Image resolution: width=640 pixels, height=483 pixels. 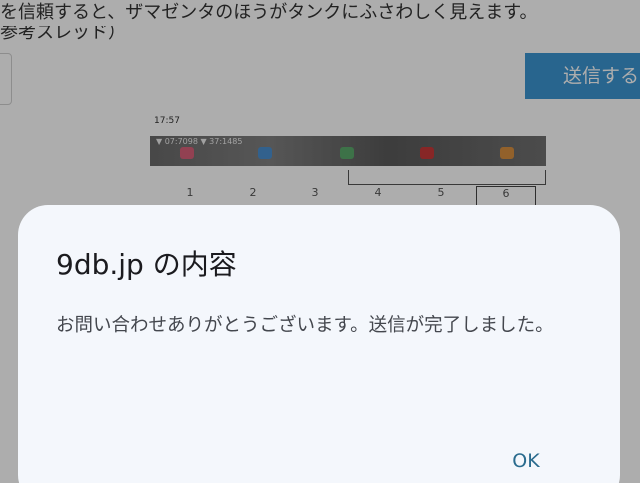 What do you see at coordinates (305, 325) in the screenshot?
I see `dialog-message: お問い合わせありがとうございます。送信が完了しました。` at bounding box center [305, 325].